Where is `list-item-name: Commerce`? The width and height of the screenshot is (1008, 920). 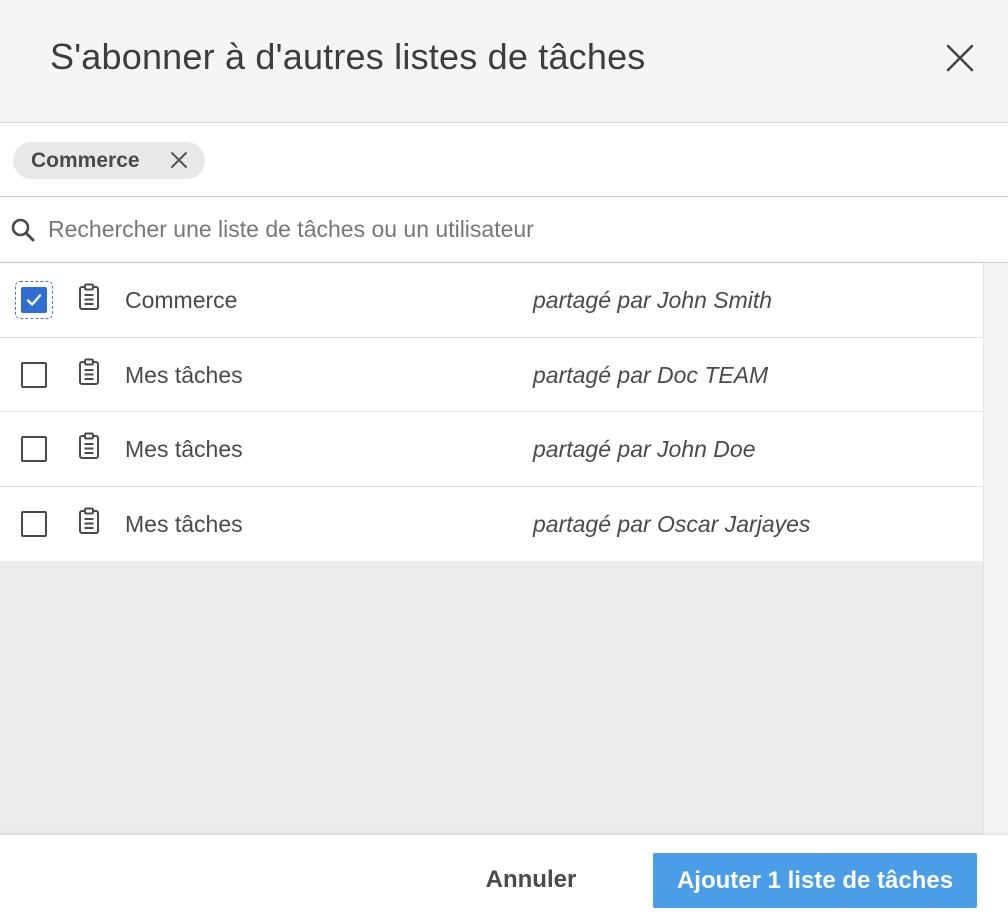 list-item-name: Commerce is located at coordinates (181, 300).